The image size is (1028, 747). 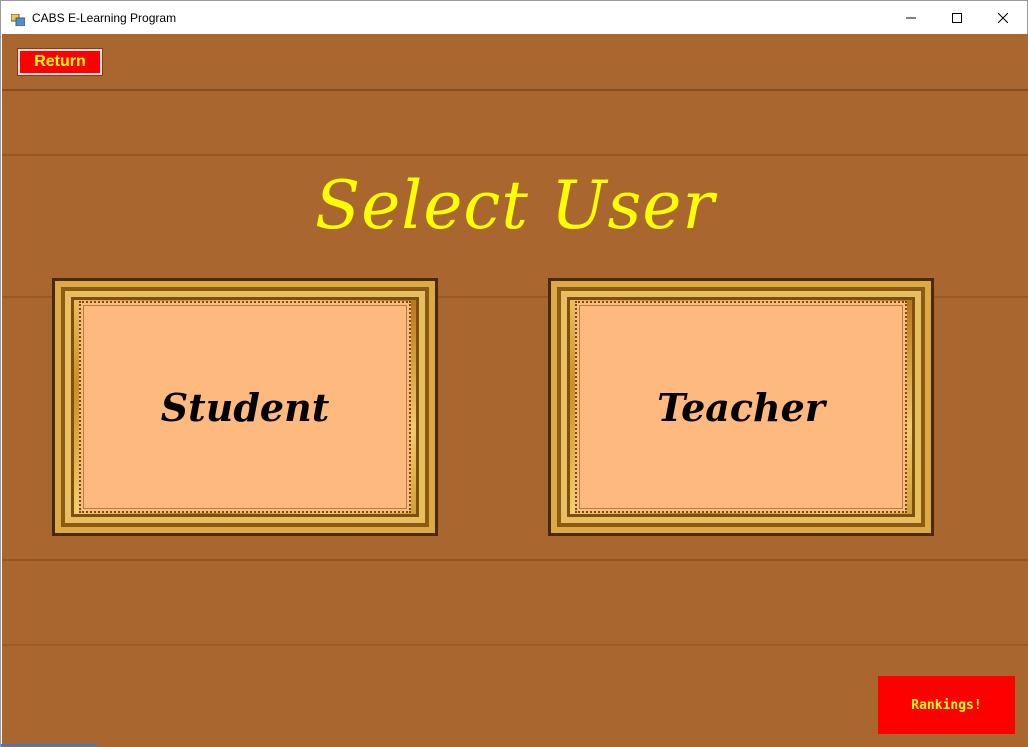 I want to click on student-button: Student, so click(x=245, y=407).